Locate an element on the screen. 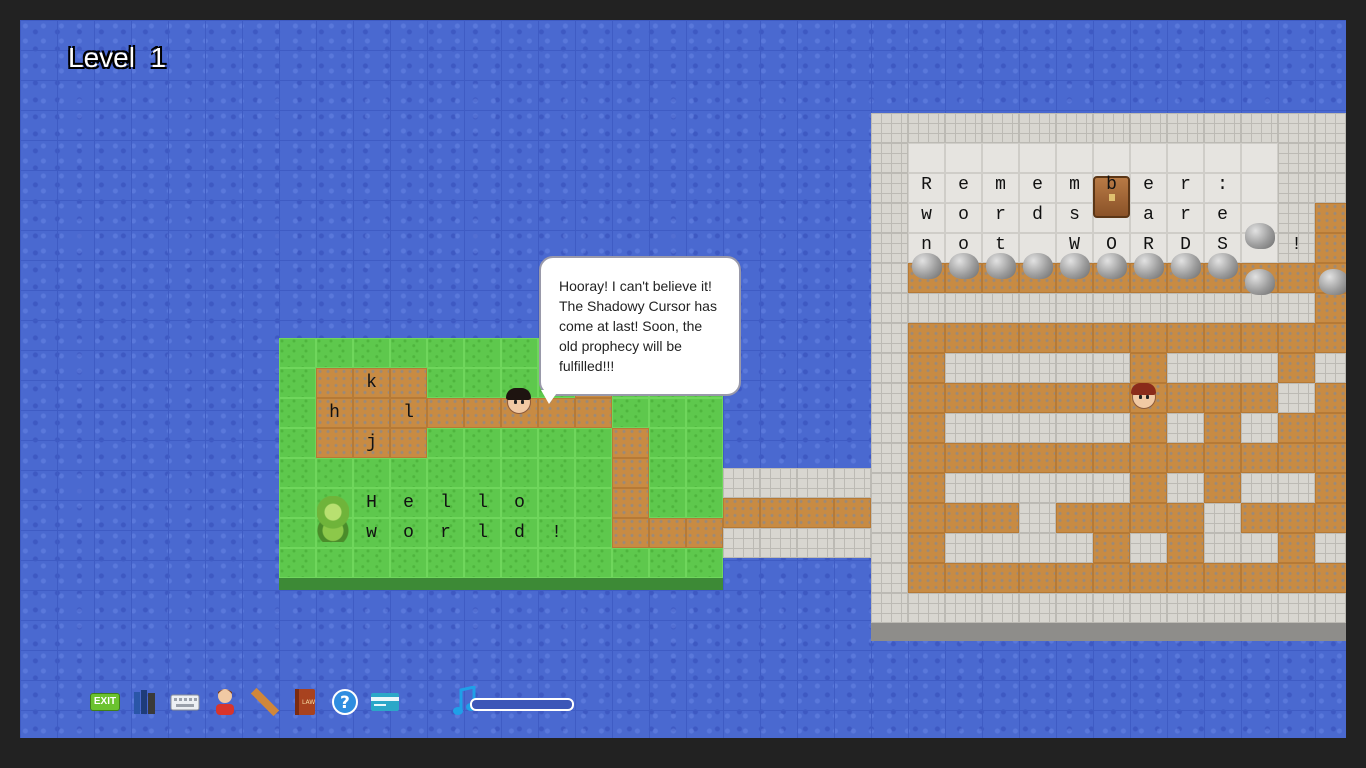  castle-letter: : is located at coordinates (1222, 185).